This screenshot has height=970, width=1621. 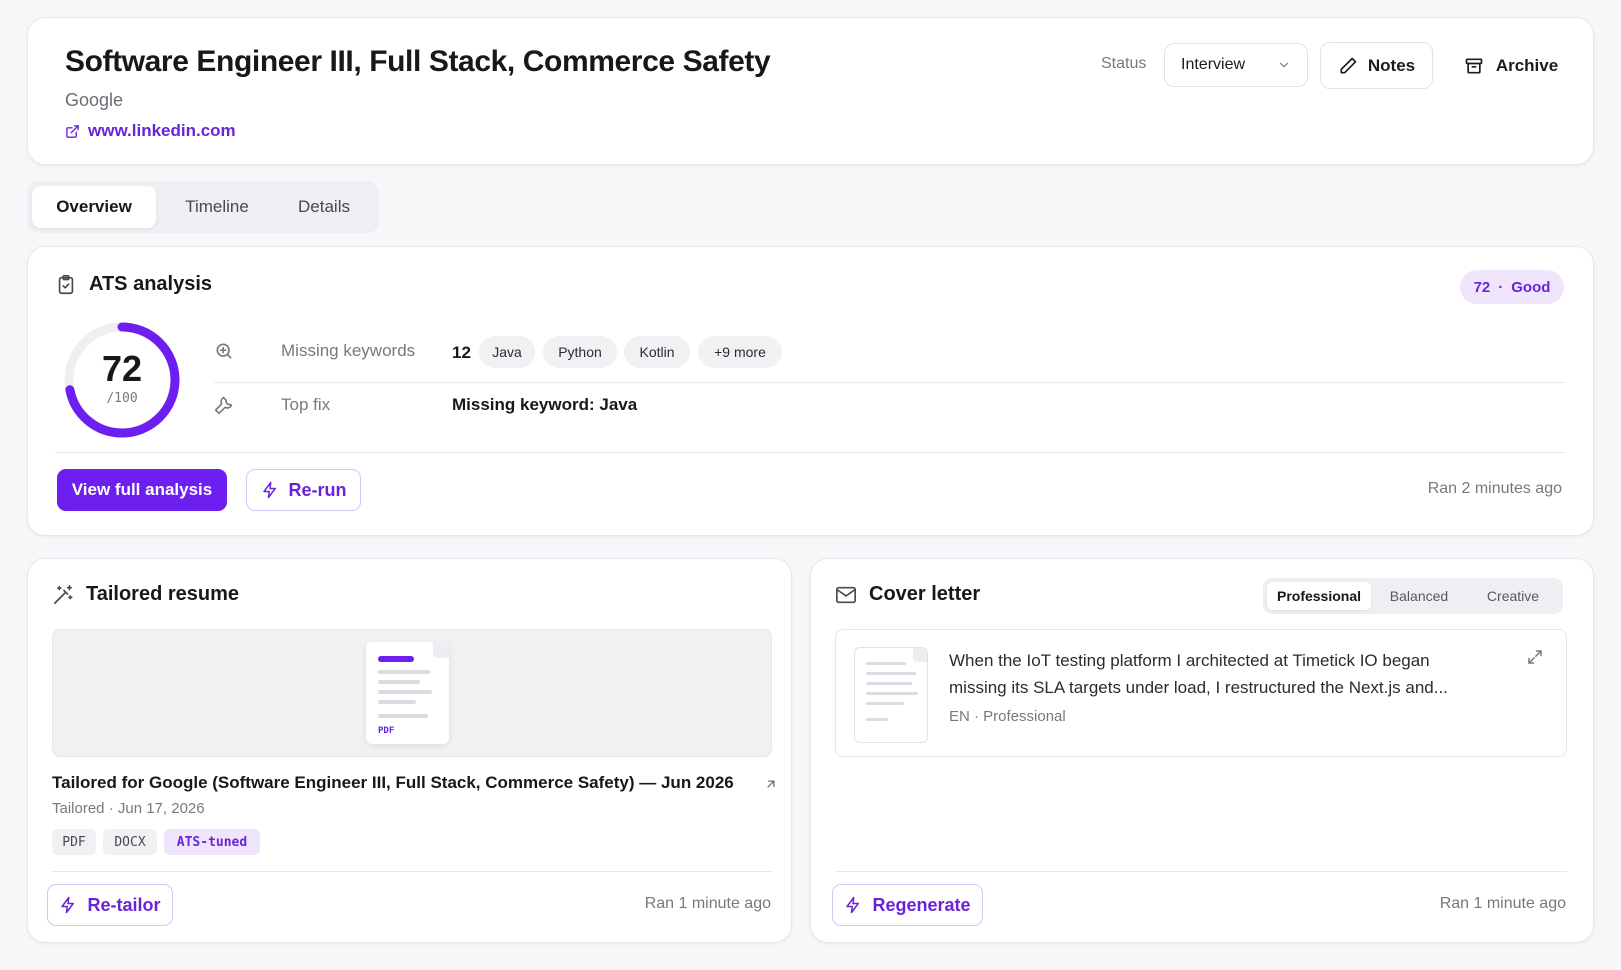 What do you see at coordinates (846, 594) in the screenshot?
I see `mail-icon` at bounding box center [846, 594].